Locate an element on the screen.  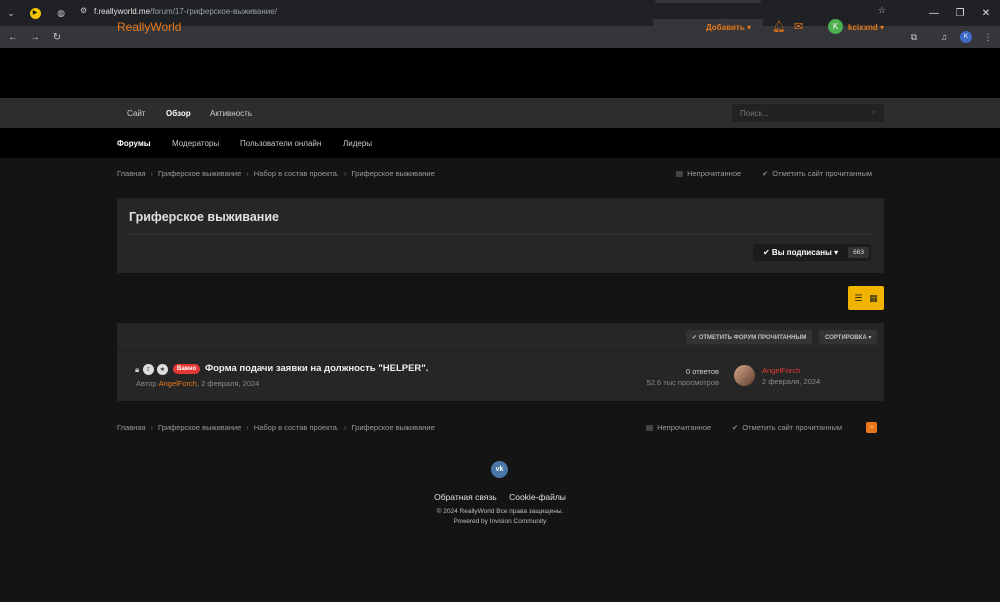
mail-icon: ✉ is located at coordinates (798, 26).